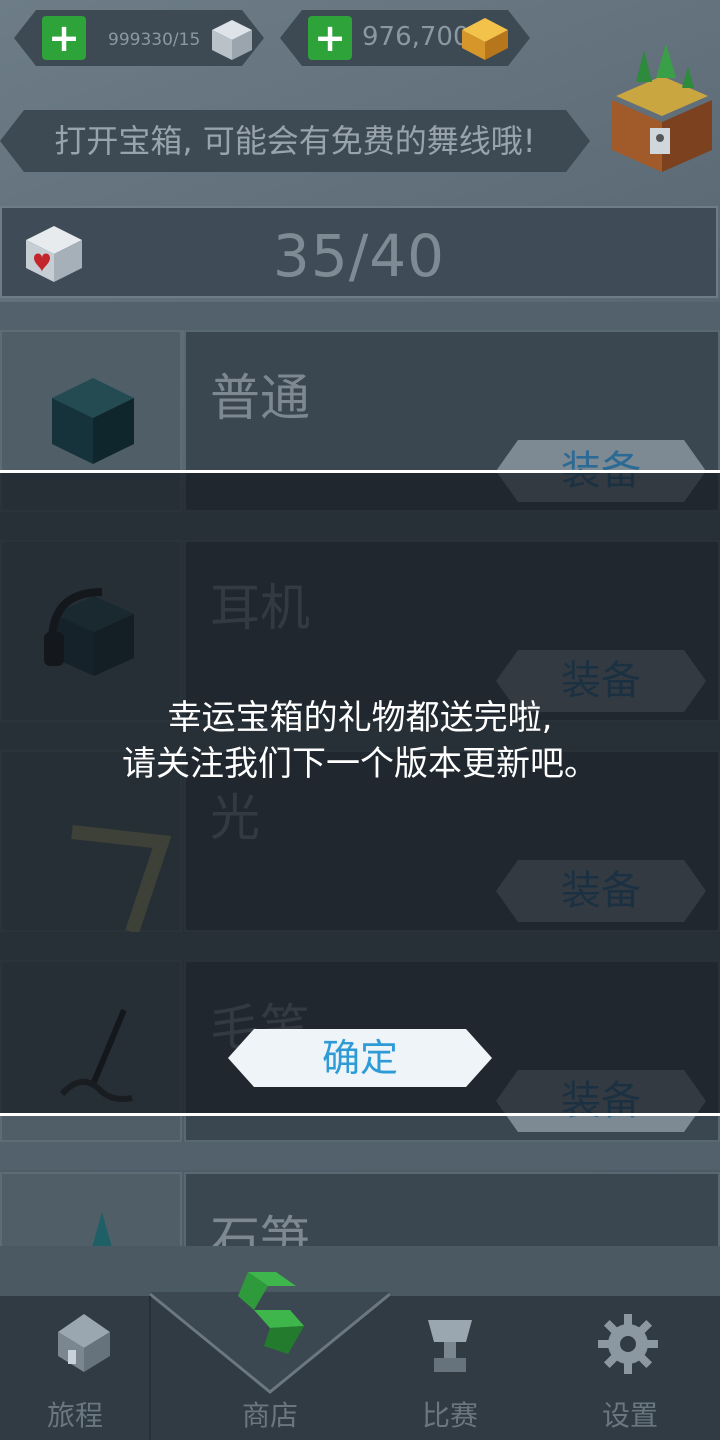 The height and width of the screenshot is (1440, 720). Describe the element at coordinates (359, 256) in the screenshot. I see `collection-count: 35/40` at that location.